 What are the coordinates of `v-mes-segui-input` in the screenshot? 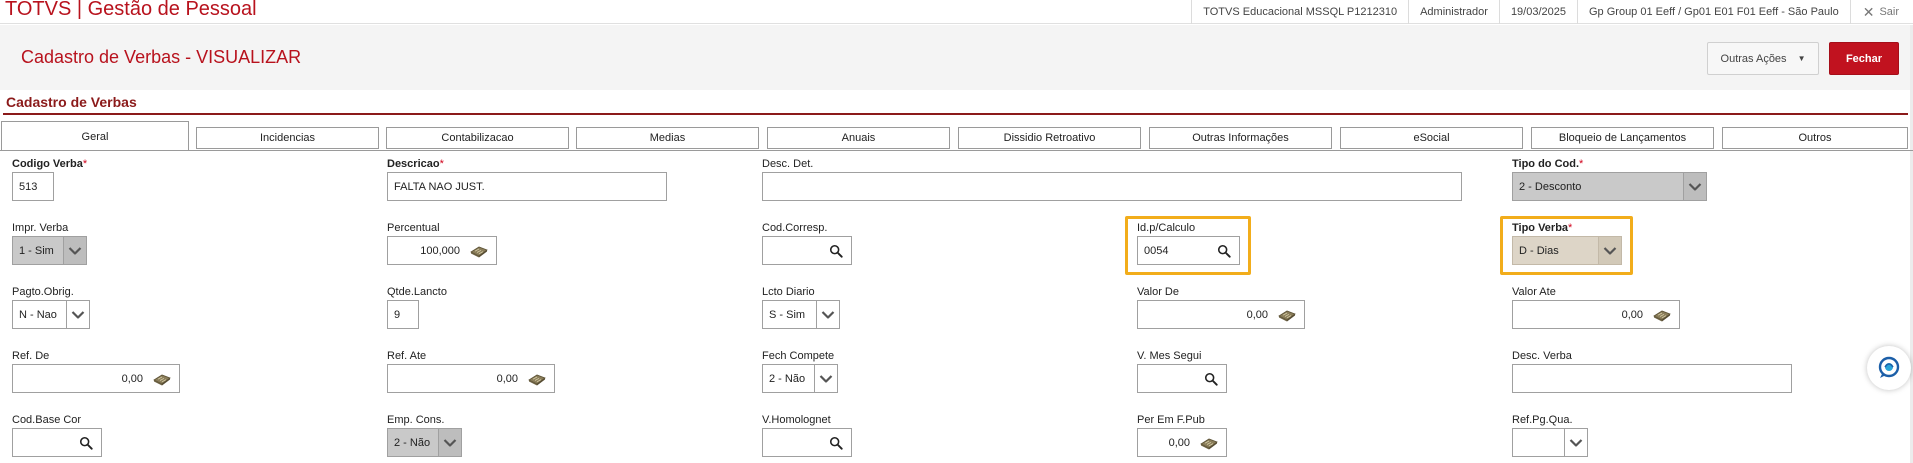 It's located at (1182, 378).